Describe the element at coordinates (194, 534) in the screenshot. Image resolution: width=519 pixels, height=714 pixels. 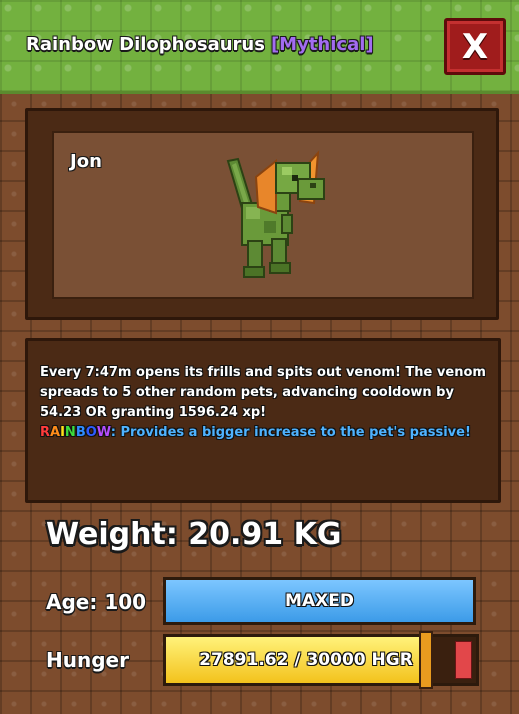
I see `weight-label: Weight: 20.91 KG` at that location.